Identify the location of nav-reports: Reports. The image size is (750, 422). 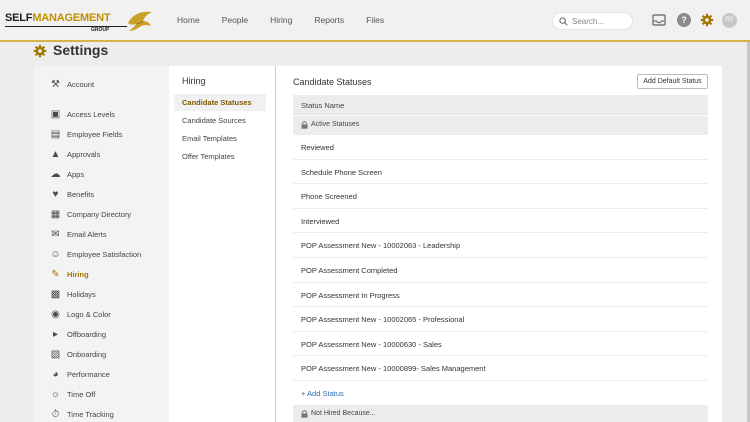
(329, 20).